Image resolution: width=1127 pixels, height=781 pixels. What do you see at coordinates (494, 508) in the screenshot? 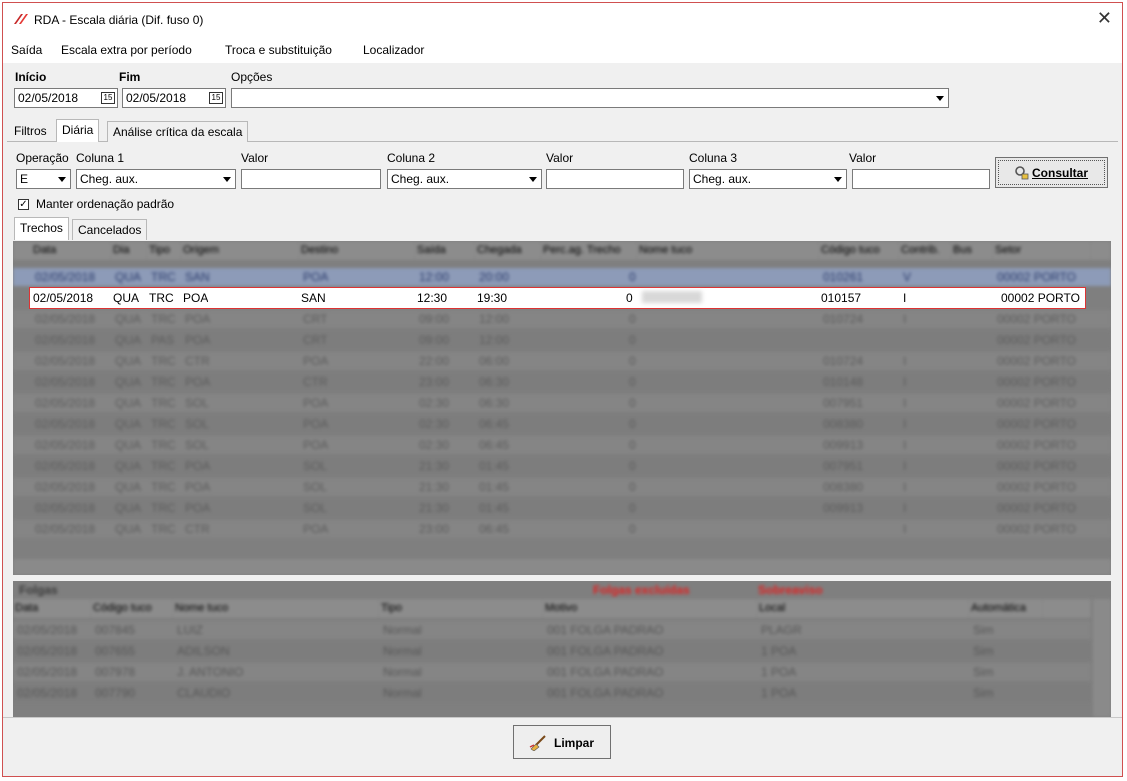
I see `table-cell: 01:45` at bounding box center [494, 508].